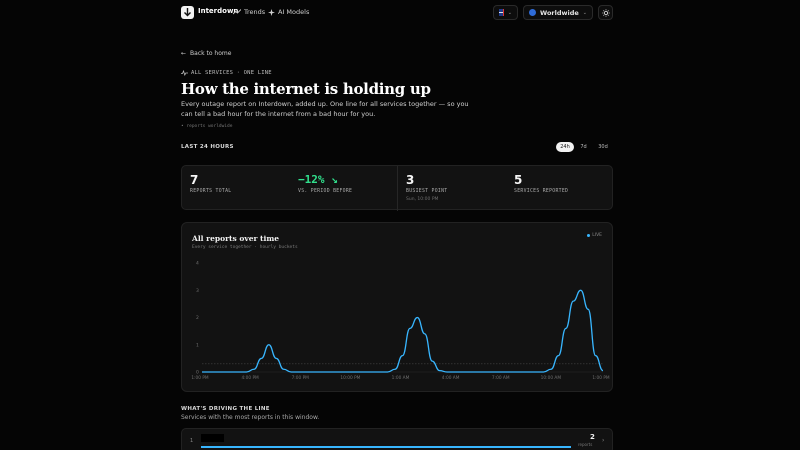  I want to click on sparkle-icon, so click(271, 12).